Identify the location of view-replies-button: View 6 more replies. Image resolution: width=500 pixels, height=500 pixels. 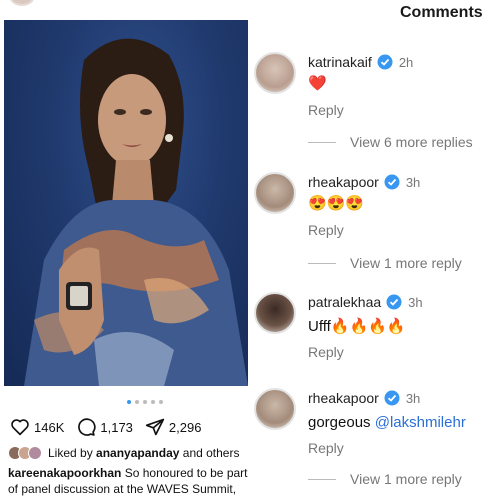
(390, 142).